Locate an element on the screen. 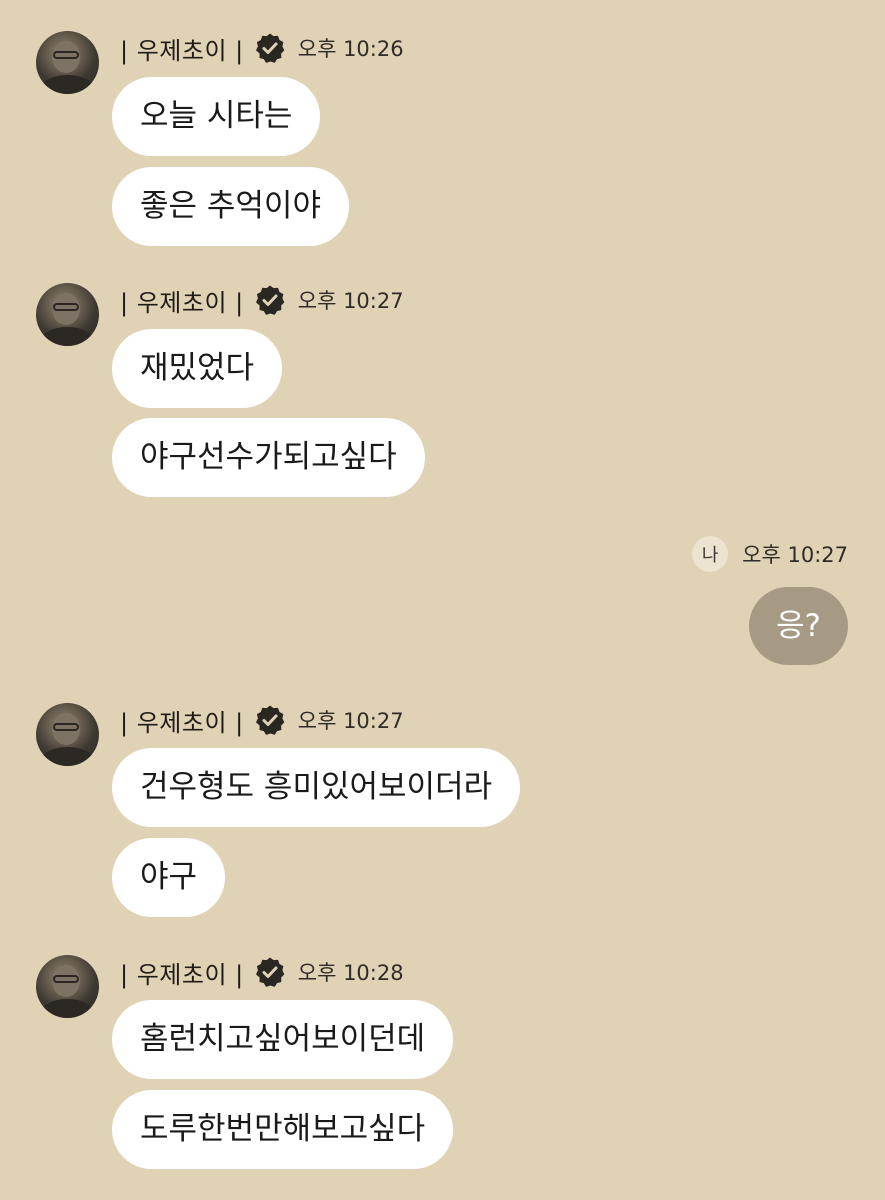  message-header: | 우제초이 | 오후 10:28 is located at coordinates (262, 972).